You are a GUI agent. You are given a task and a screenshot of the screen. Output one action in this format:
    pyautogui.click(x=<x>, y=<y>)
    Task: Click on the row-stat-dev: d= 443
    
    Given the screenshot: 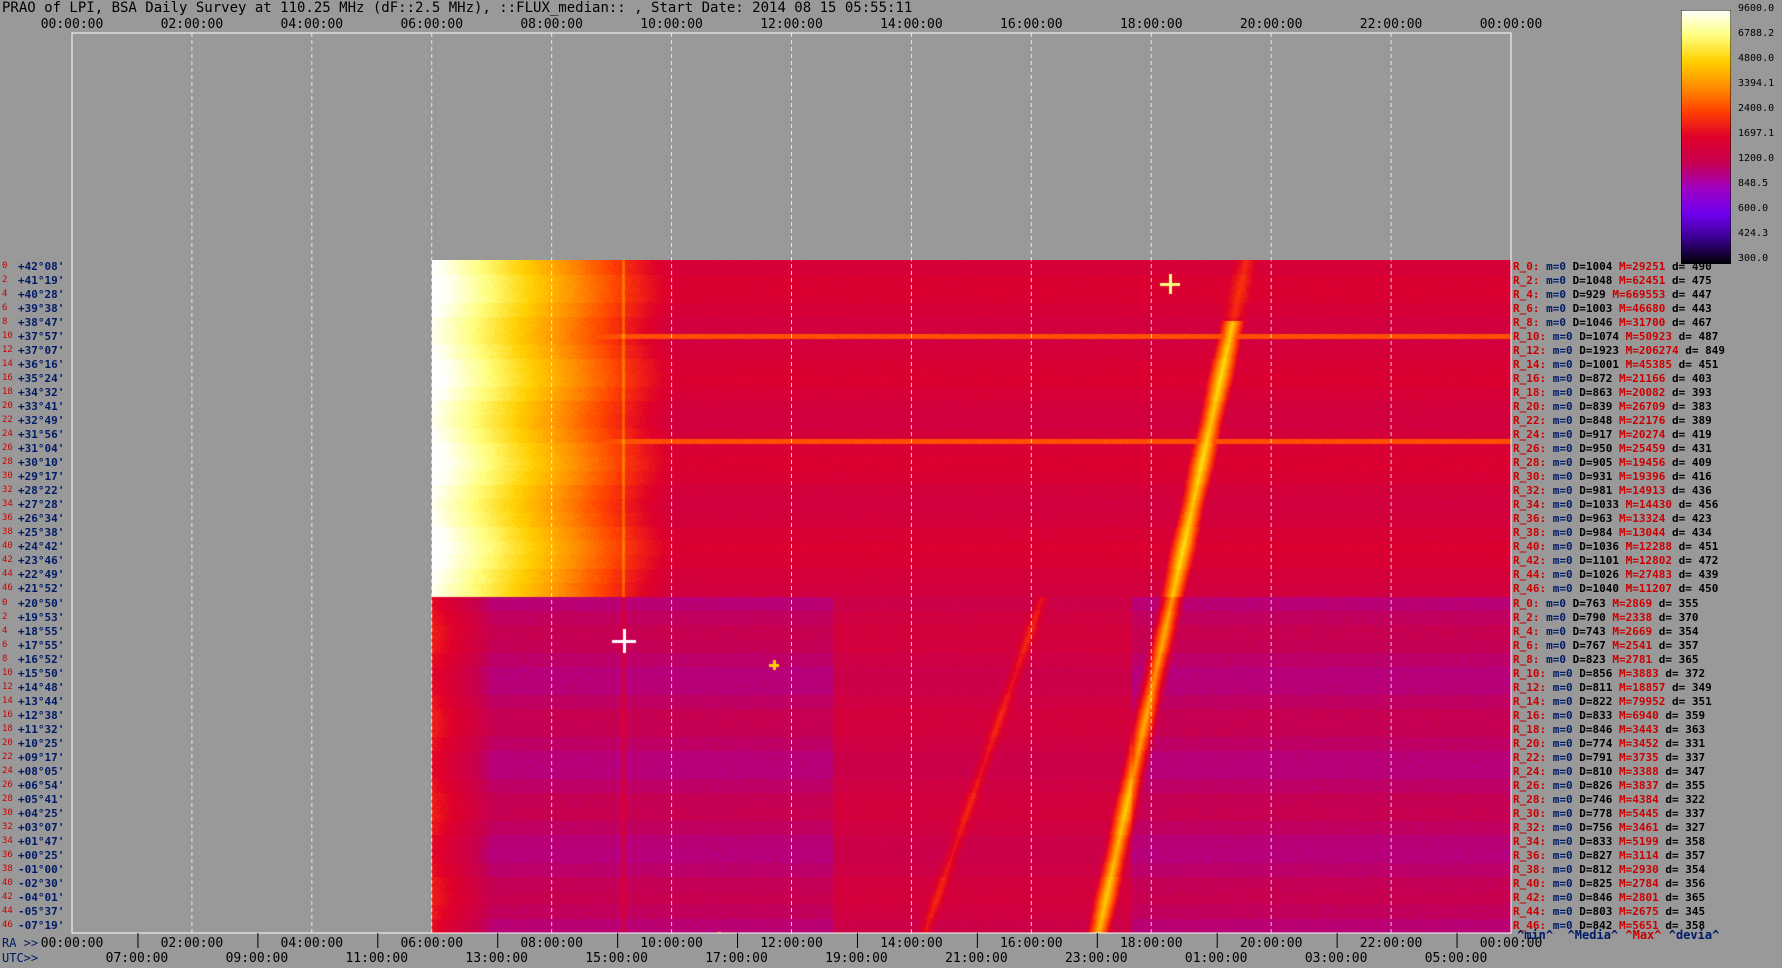 What is the action you would take?
    pyautogui.click(x=1688, y=309)
    